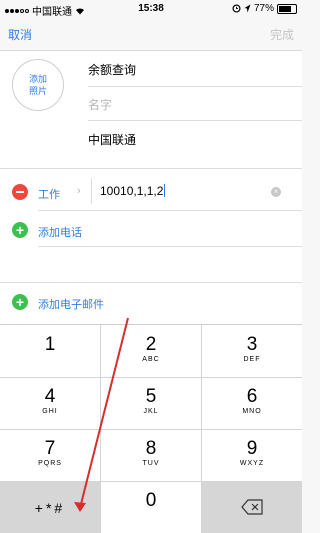 The width and height of the screenshot is (320, 533). Describe the element at coordinates (101, 414) in the screenshot. I see `red-annotation-arrow` at that location.